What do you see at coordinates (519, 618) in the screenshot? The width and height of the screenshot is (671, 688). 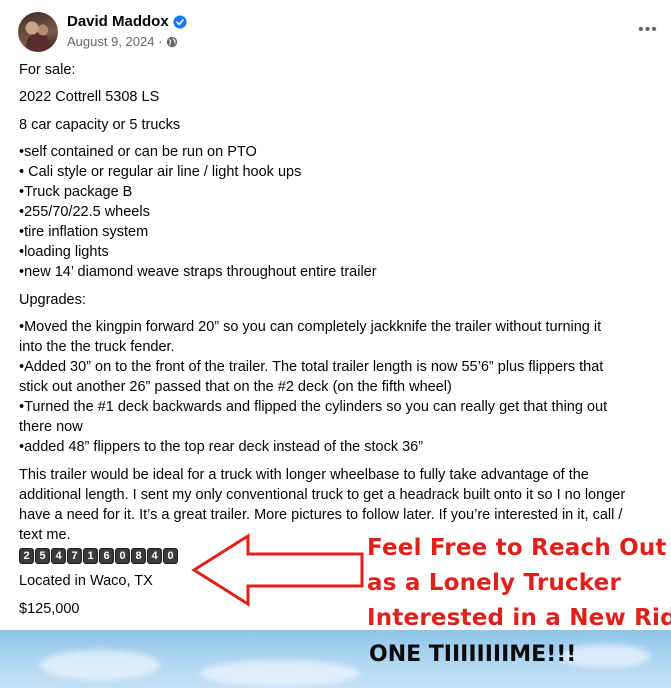 I see `annotation-line: Interested in a New Ride` at bounding box center [519, 618].